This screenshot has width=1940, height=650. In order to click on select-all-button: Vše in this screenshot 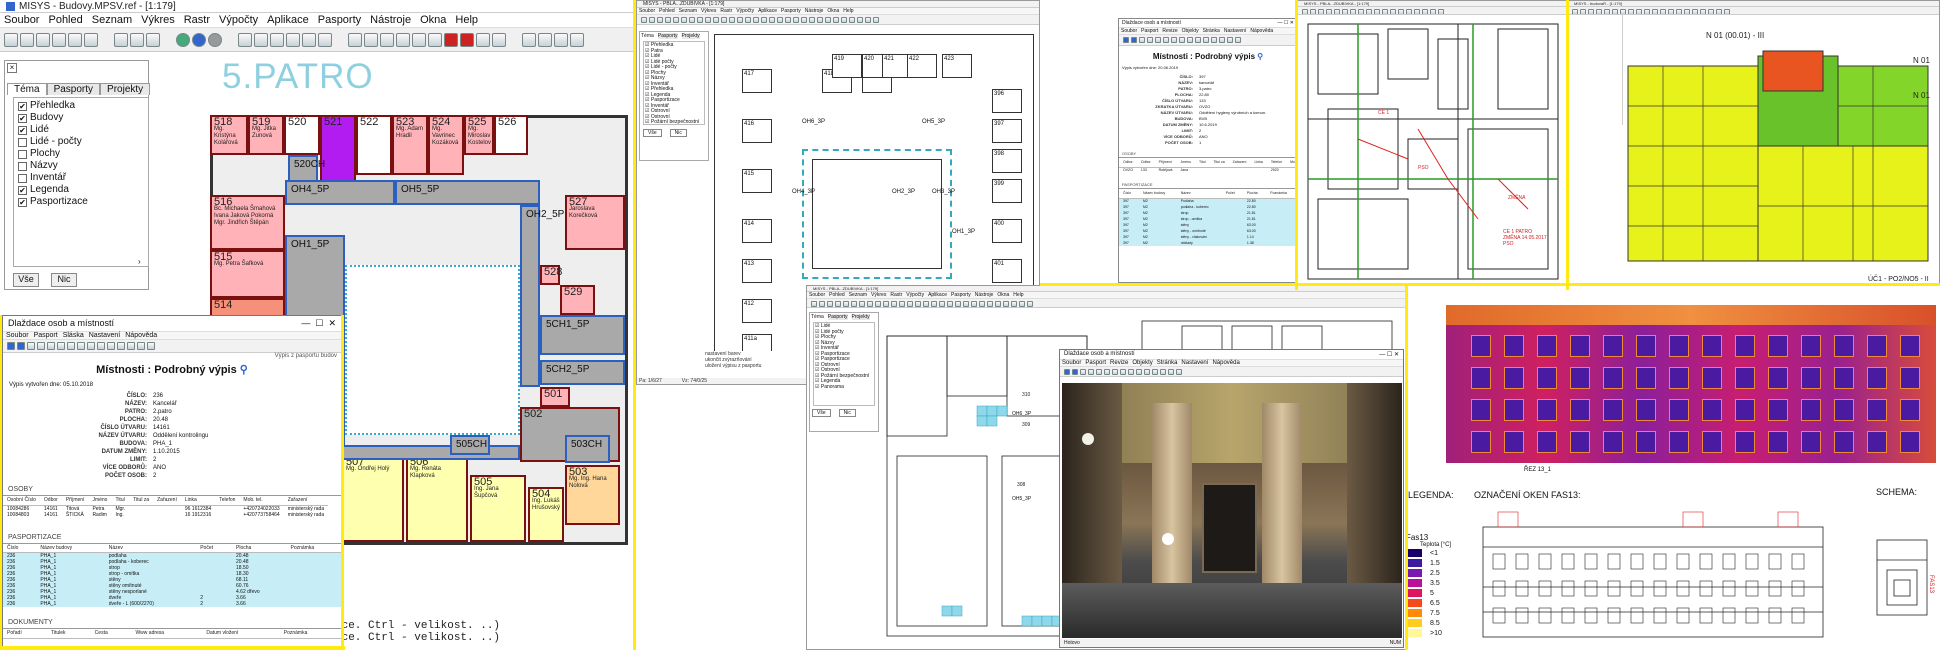, I will do `click(26, 280)`.